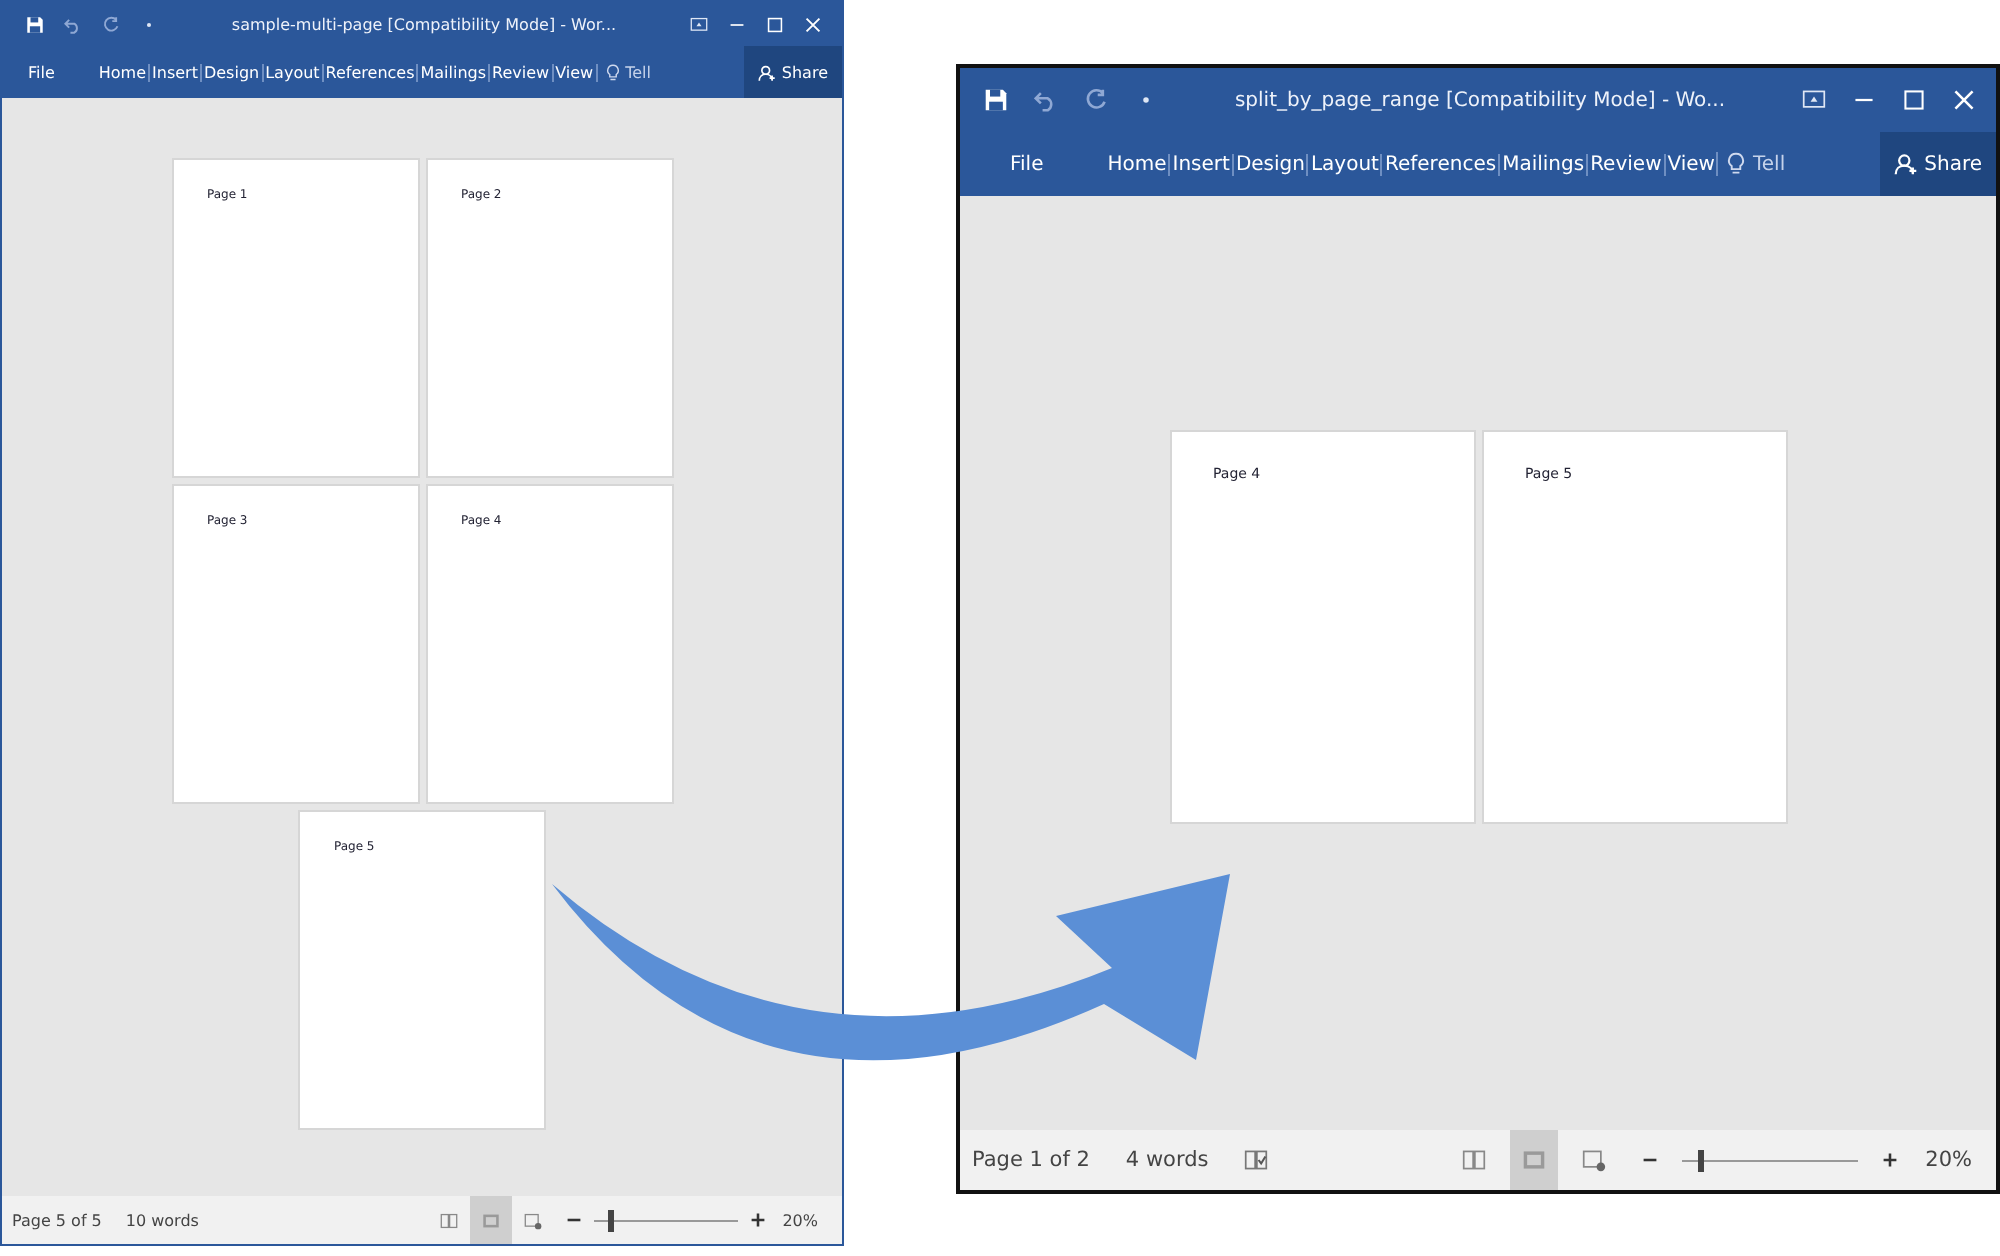  Describe the element at coordinates (57, 1220) in the screenshot. I see `page-count: Page 5 of 5` at that location.